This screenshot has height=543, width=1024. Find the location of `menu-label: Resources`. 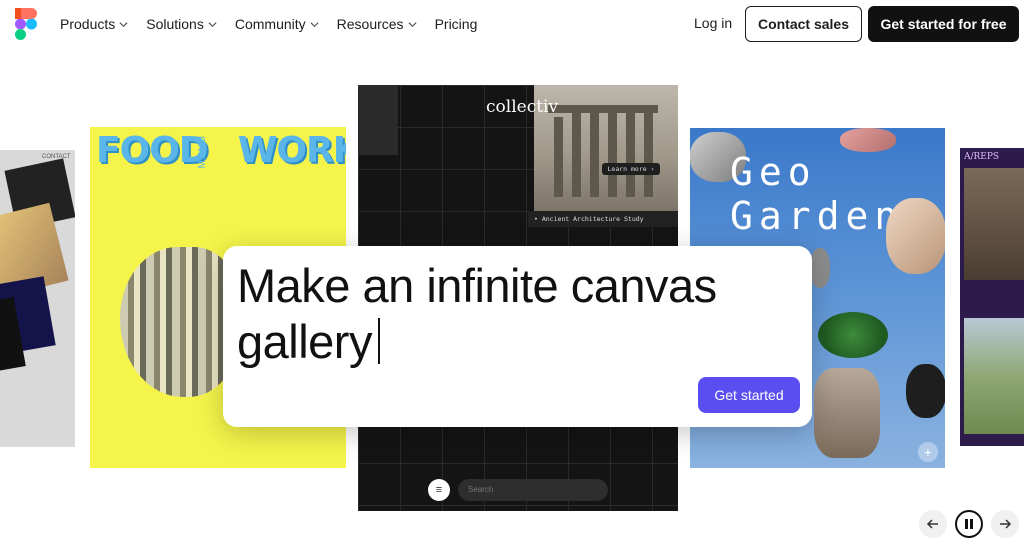

menu-label: Resources is located at coordinates (370, 24).